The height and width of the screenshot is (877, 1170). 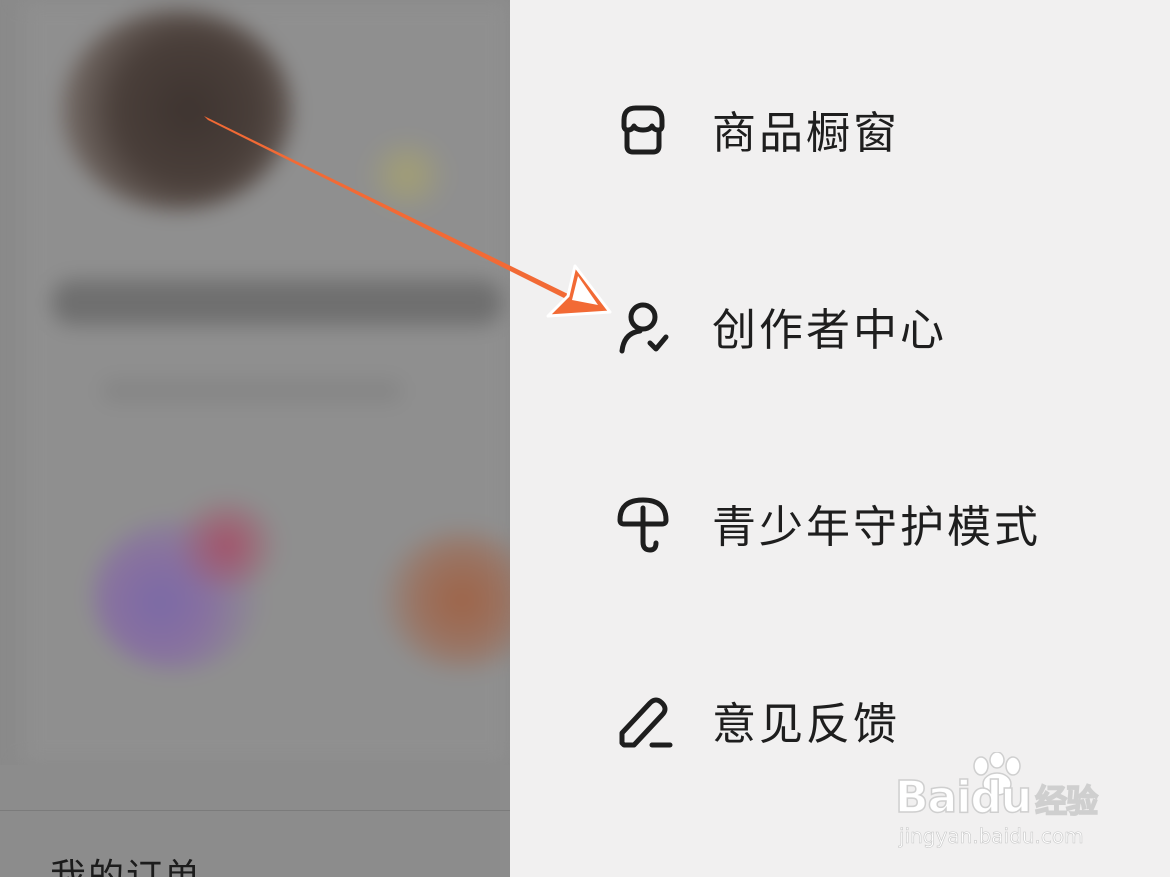 I want to click on watermark-brand: Baidu 经验, so click(x=996, y=797).